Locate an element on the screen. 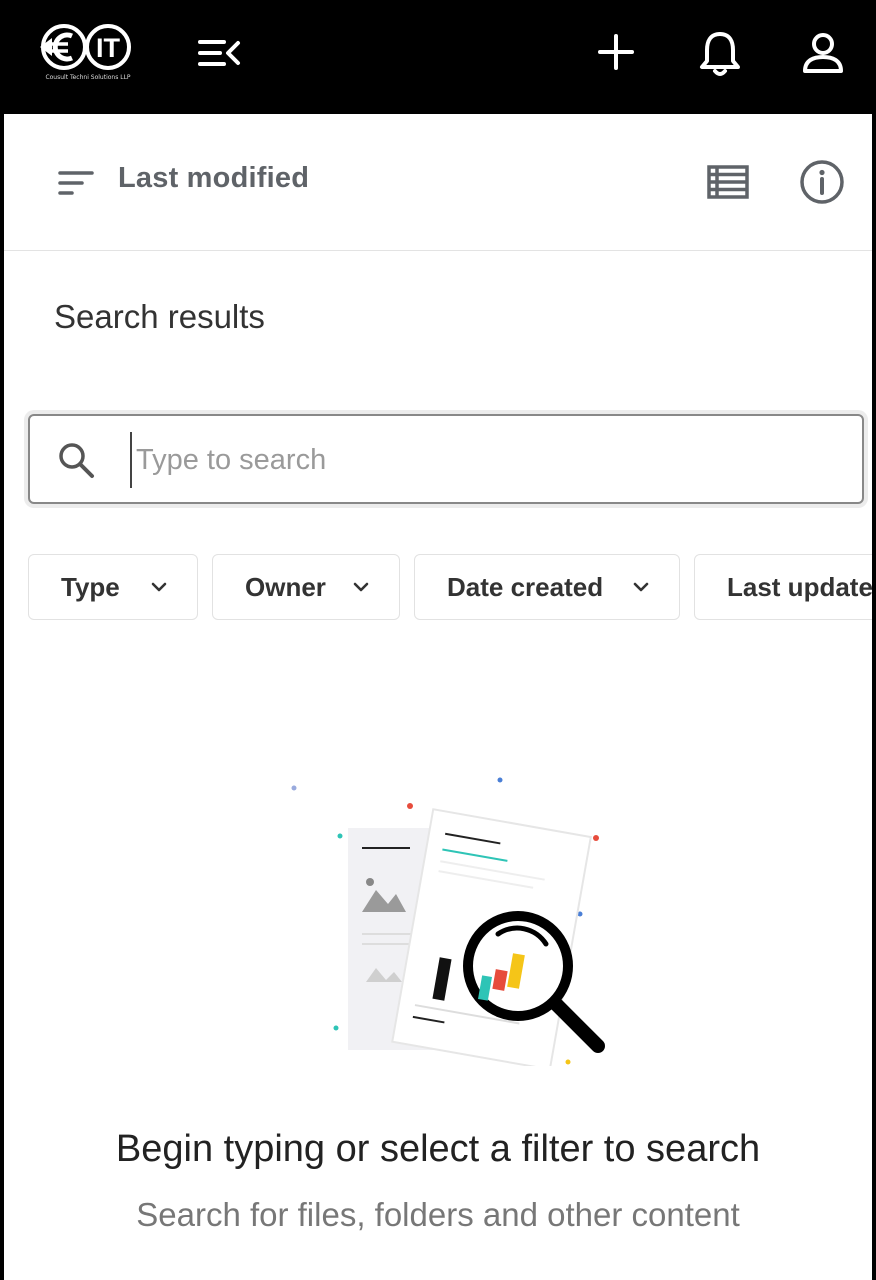 The image size is (876, 1280). search-icon is located at coordinates (76, 460).